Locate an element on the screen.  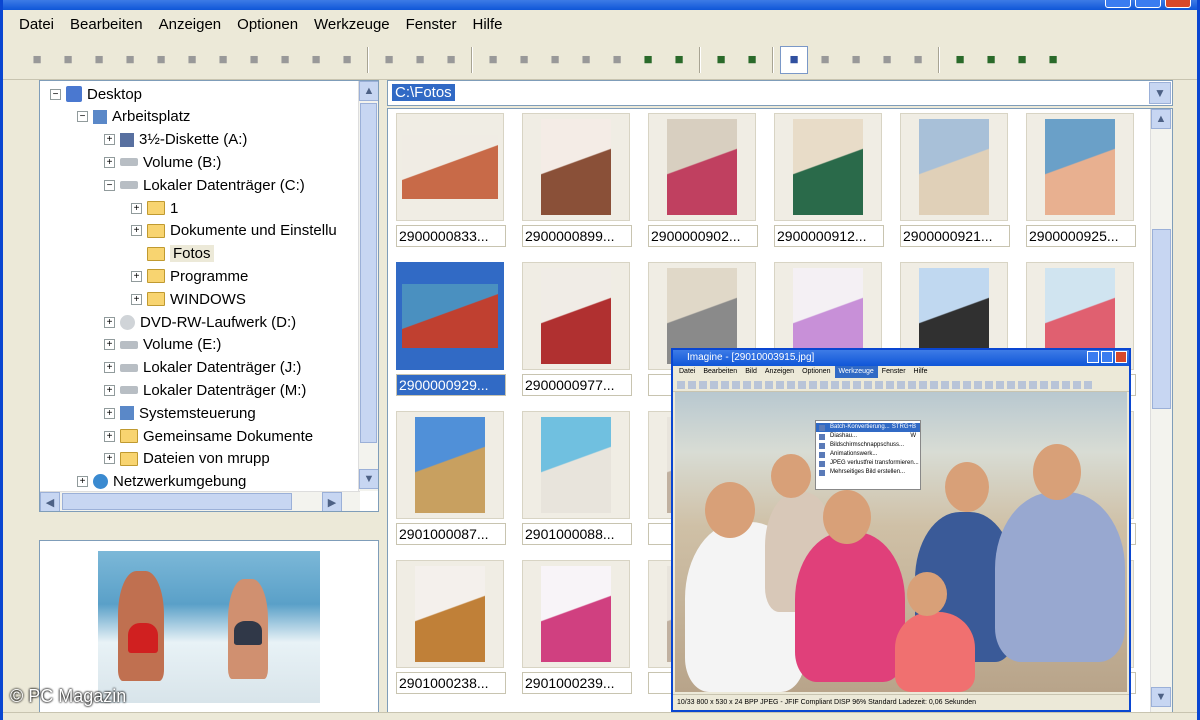
open-folder-icon: ■ is located at coordinates (99, 60).